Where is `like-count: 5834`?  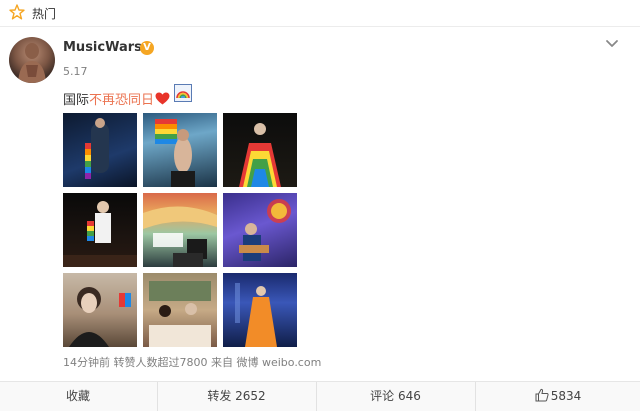 like-count: 5834 is located at coordinates (566, 396).